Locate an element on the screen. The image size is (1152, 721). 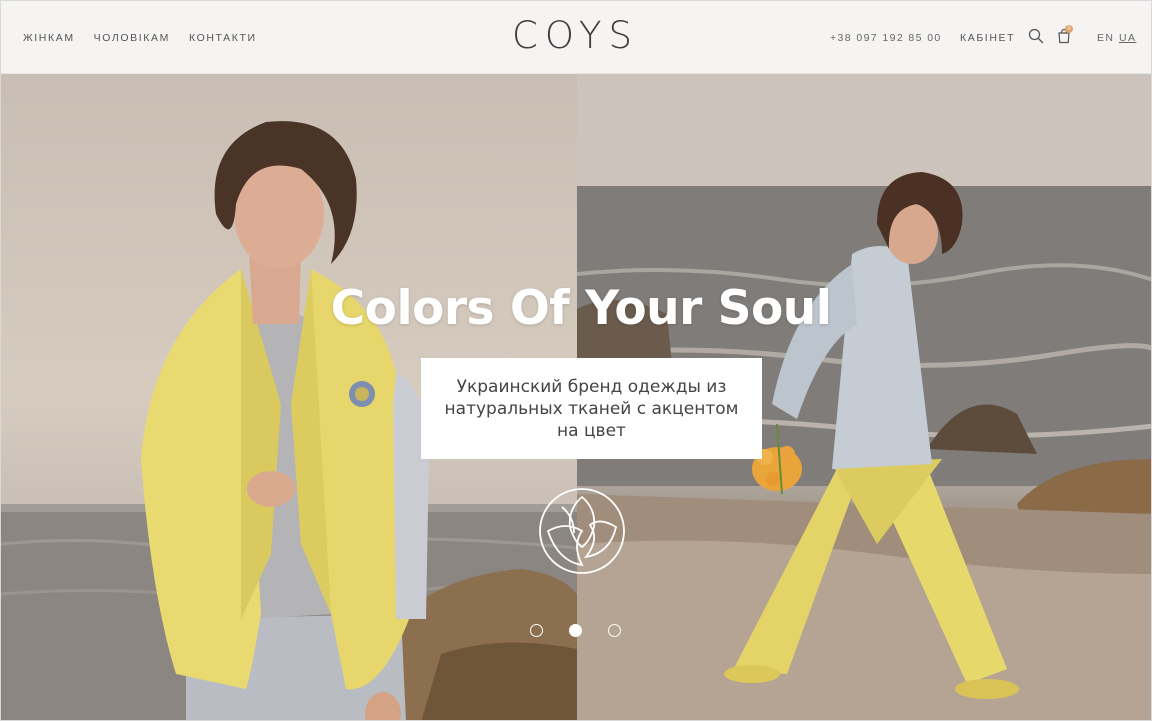
main-nav: ЖІНКАМ ЧОЛОВІКАМ КОНТАКТИ is located at coordinates (149, 38).